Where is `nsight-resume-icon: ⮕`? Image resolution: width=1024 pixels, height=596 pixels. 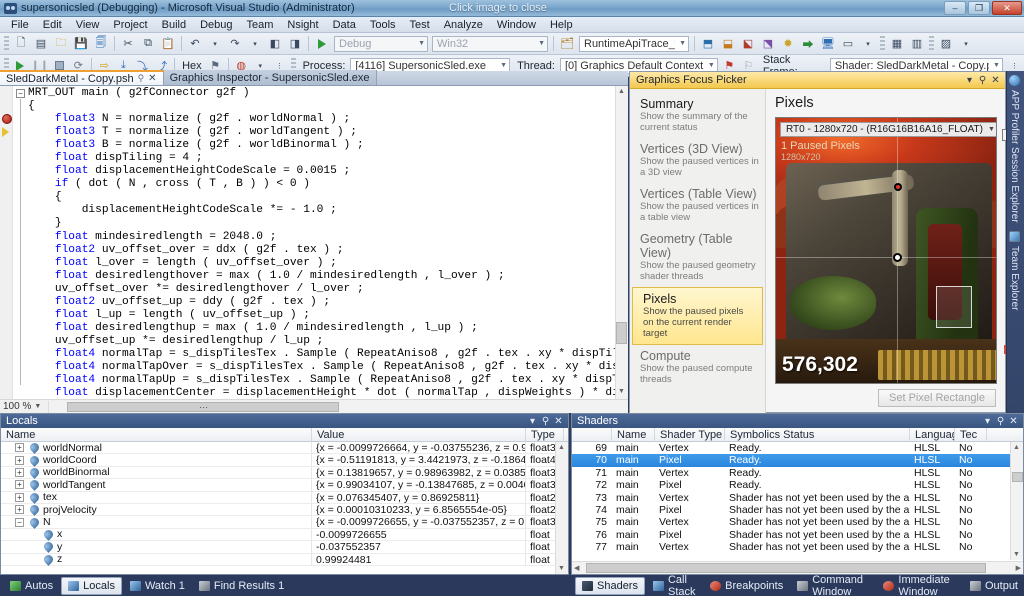 nsight-resume-icon: ⮕ is located at coordinates (808, 44).